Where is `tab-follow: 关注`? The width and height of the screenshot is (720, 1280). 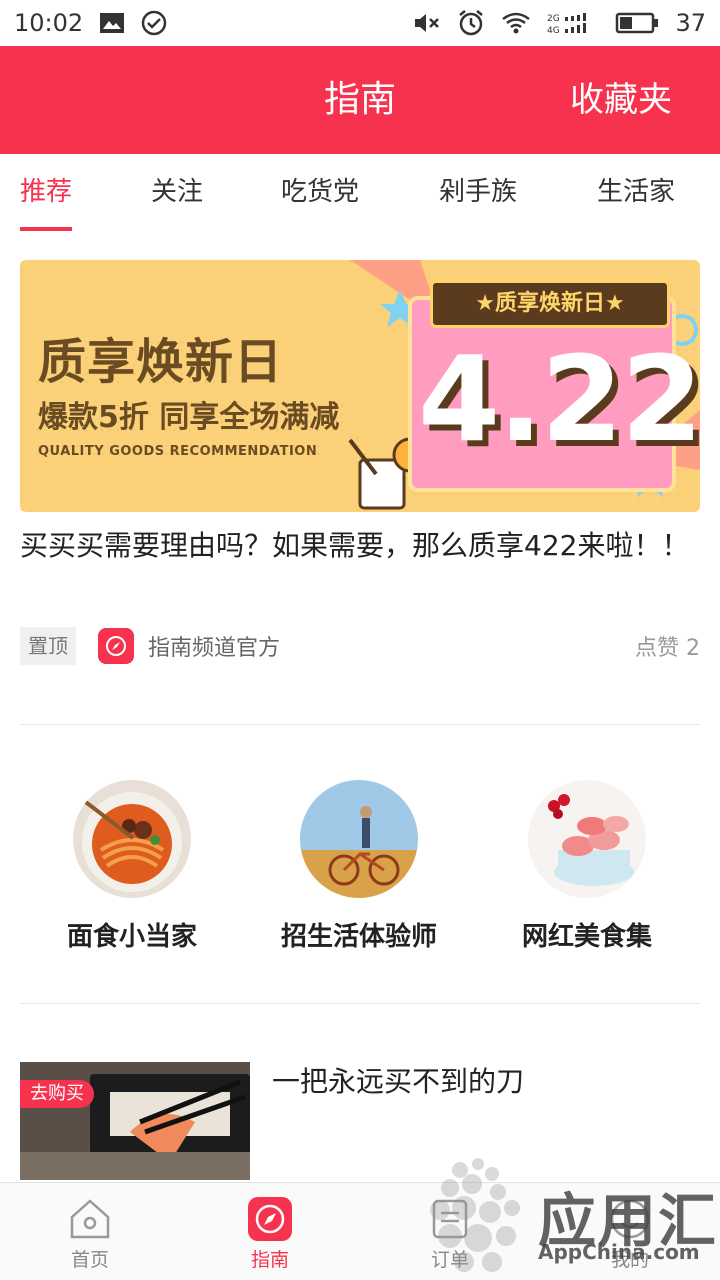
tab-follow: 关注 is located at coordinates (177, 193).